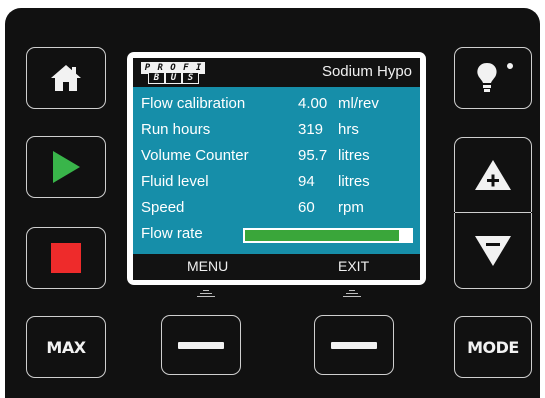 The height and width of the screenshot is (398, 545). I want to click on screen-header: PROFI BUS Sodium Hypo, so click(276, 72).